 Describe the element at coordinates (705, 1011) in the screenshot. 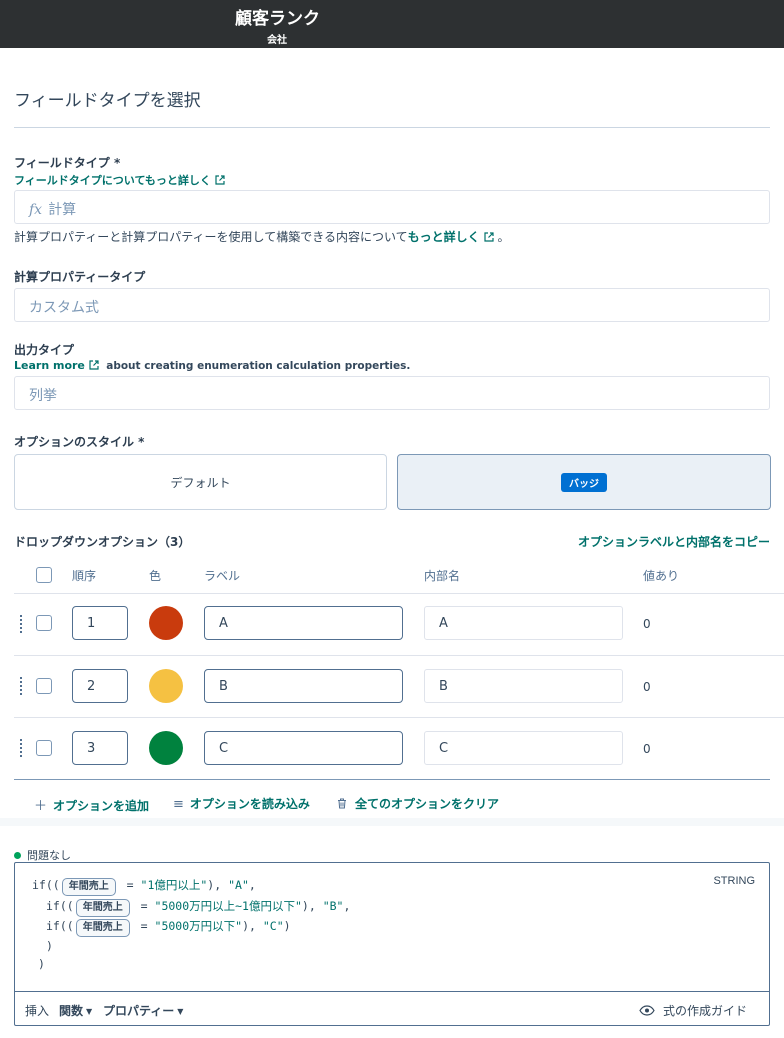

I see `guide-label: 式の作成ガイド` at that location.